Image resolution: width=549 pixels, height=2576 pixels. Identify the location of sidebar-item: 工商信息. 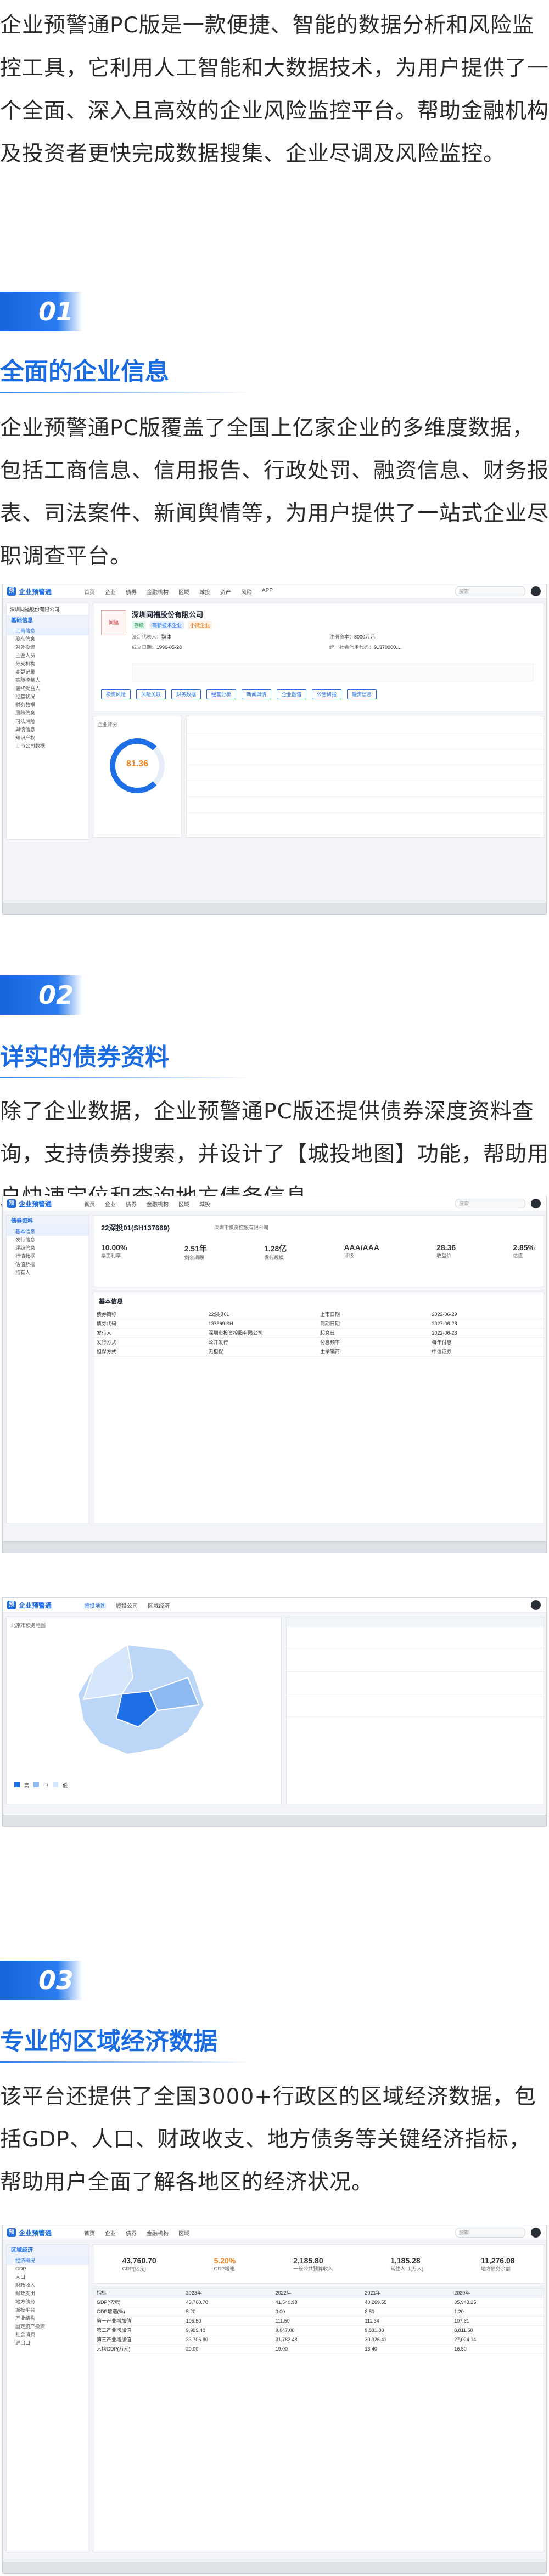
(48, 631).